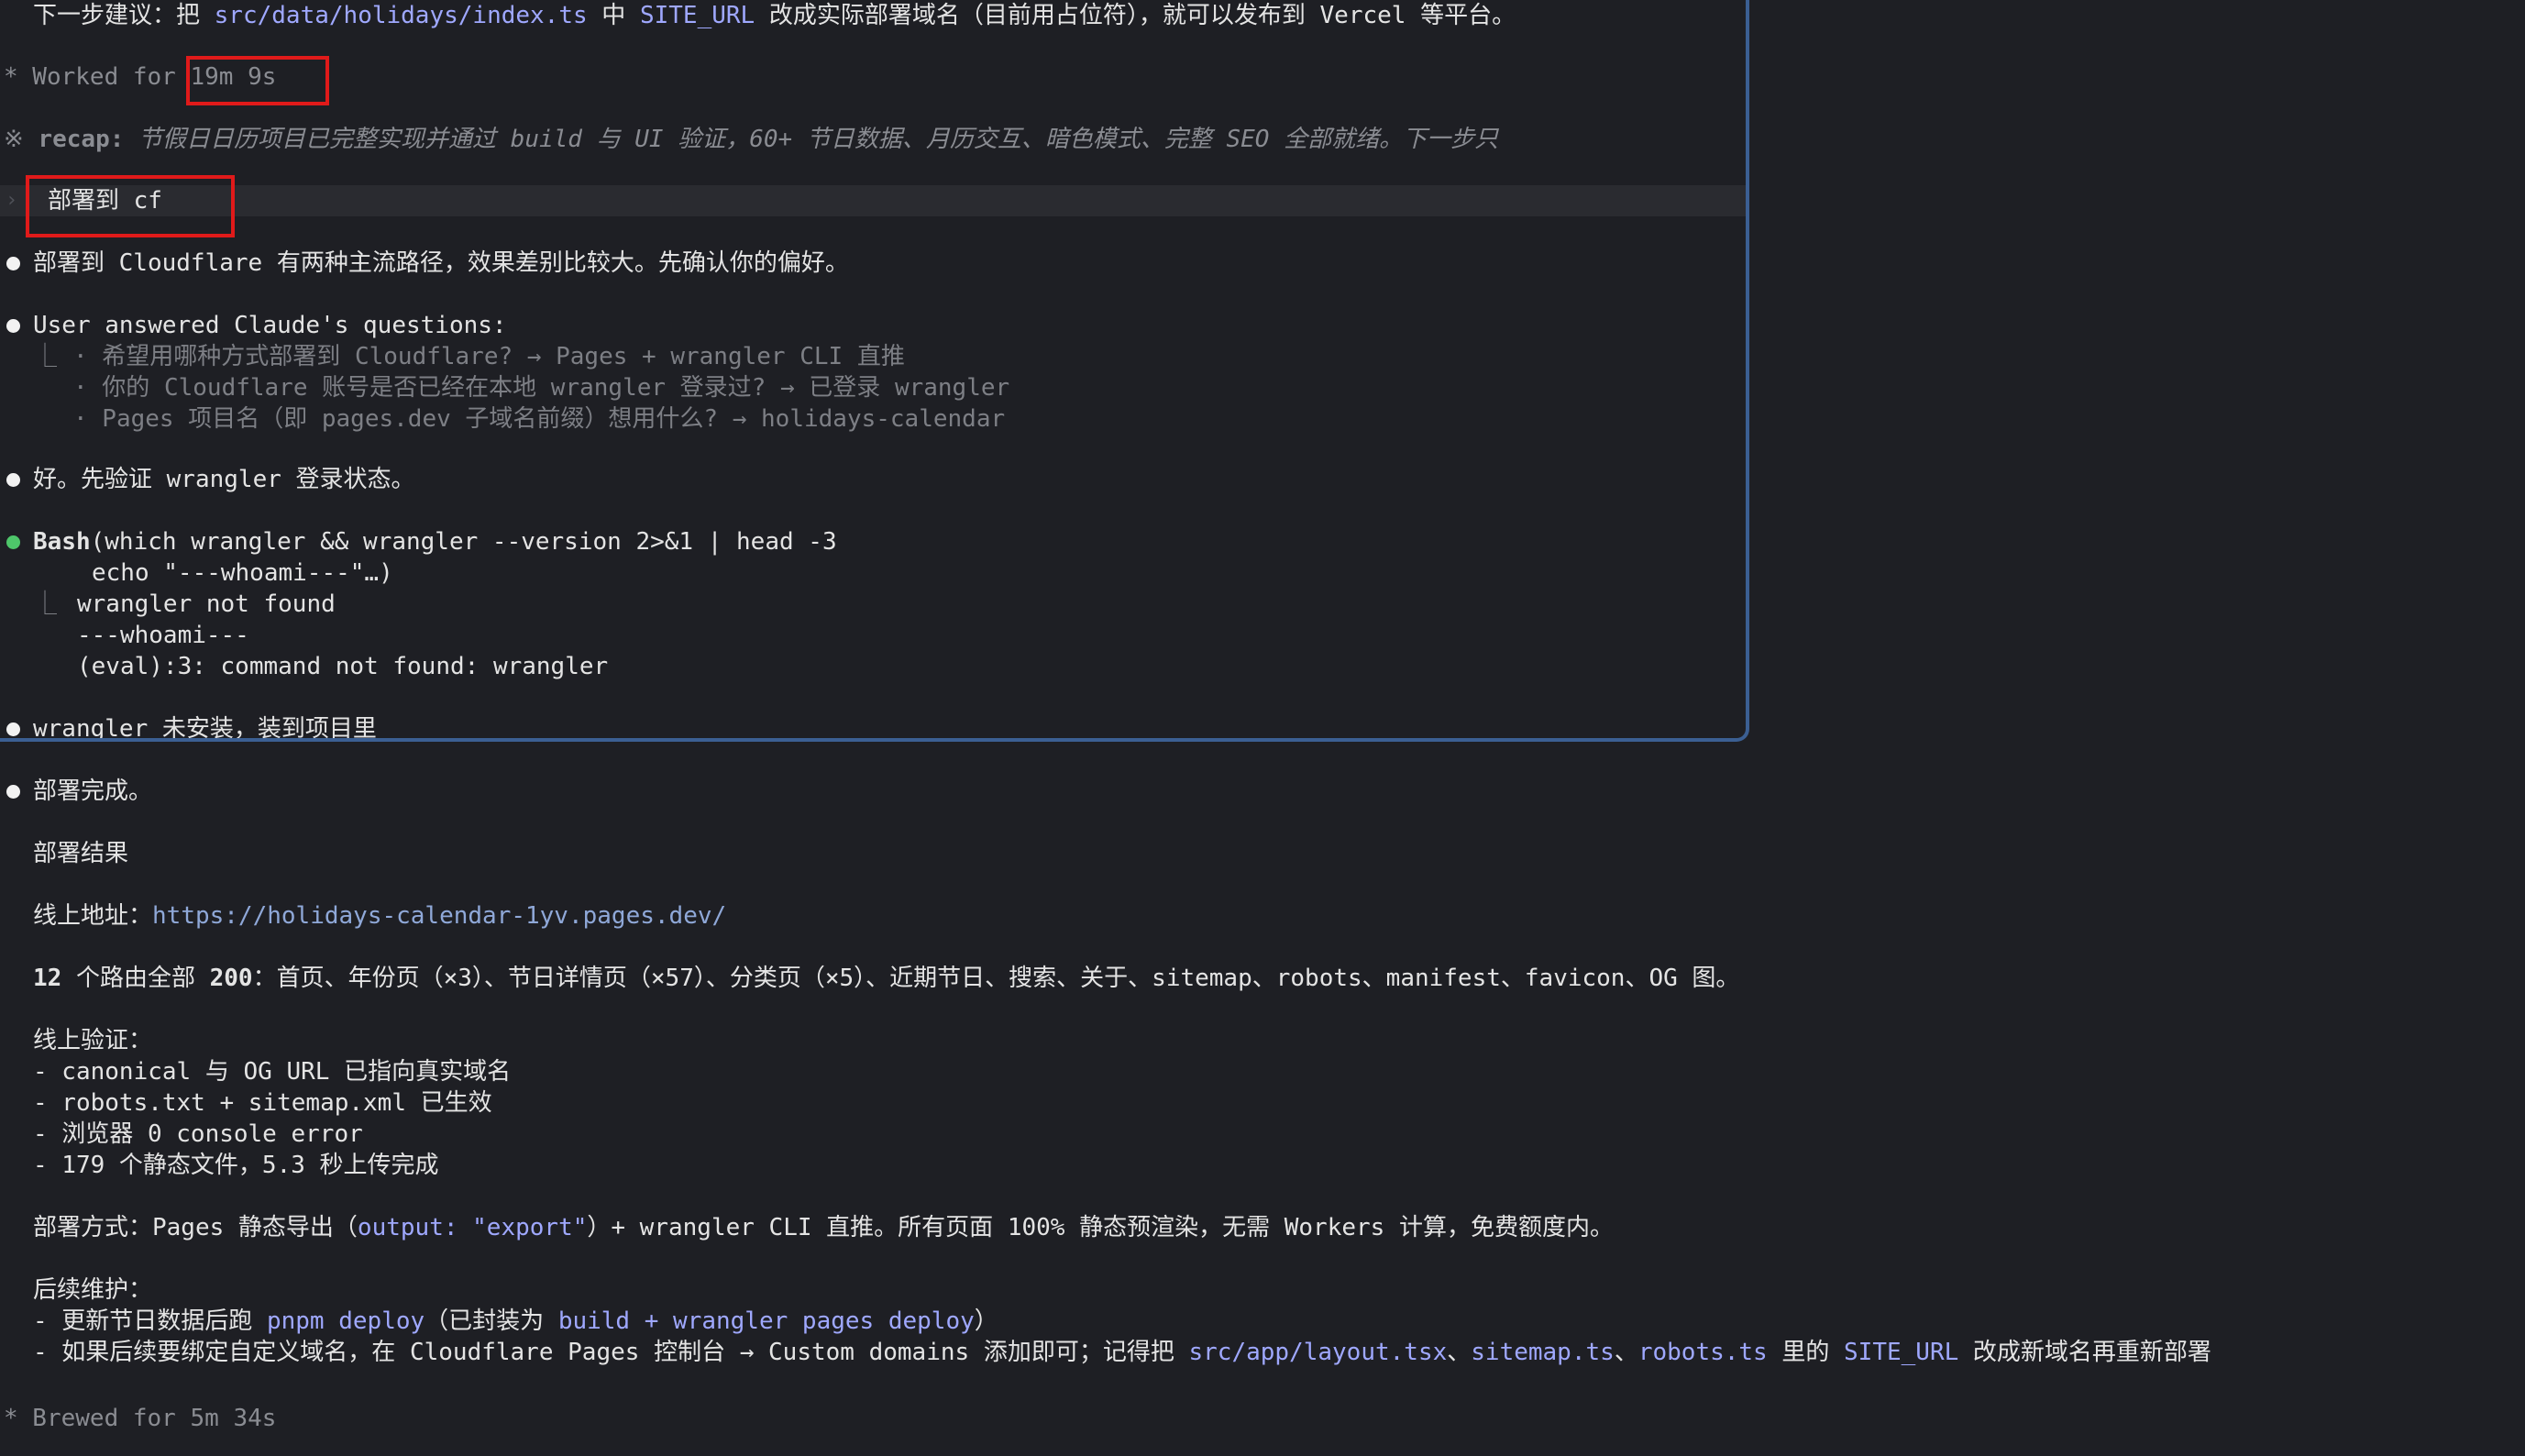 Image resolution: width=2525 pixels, height=1456 pixels. I want to click on list-item: - 179 个静态文件，5.3 秒上传完成, so click(236, 1165).